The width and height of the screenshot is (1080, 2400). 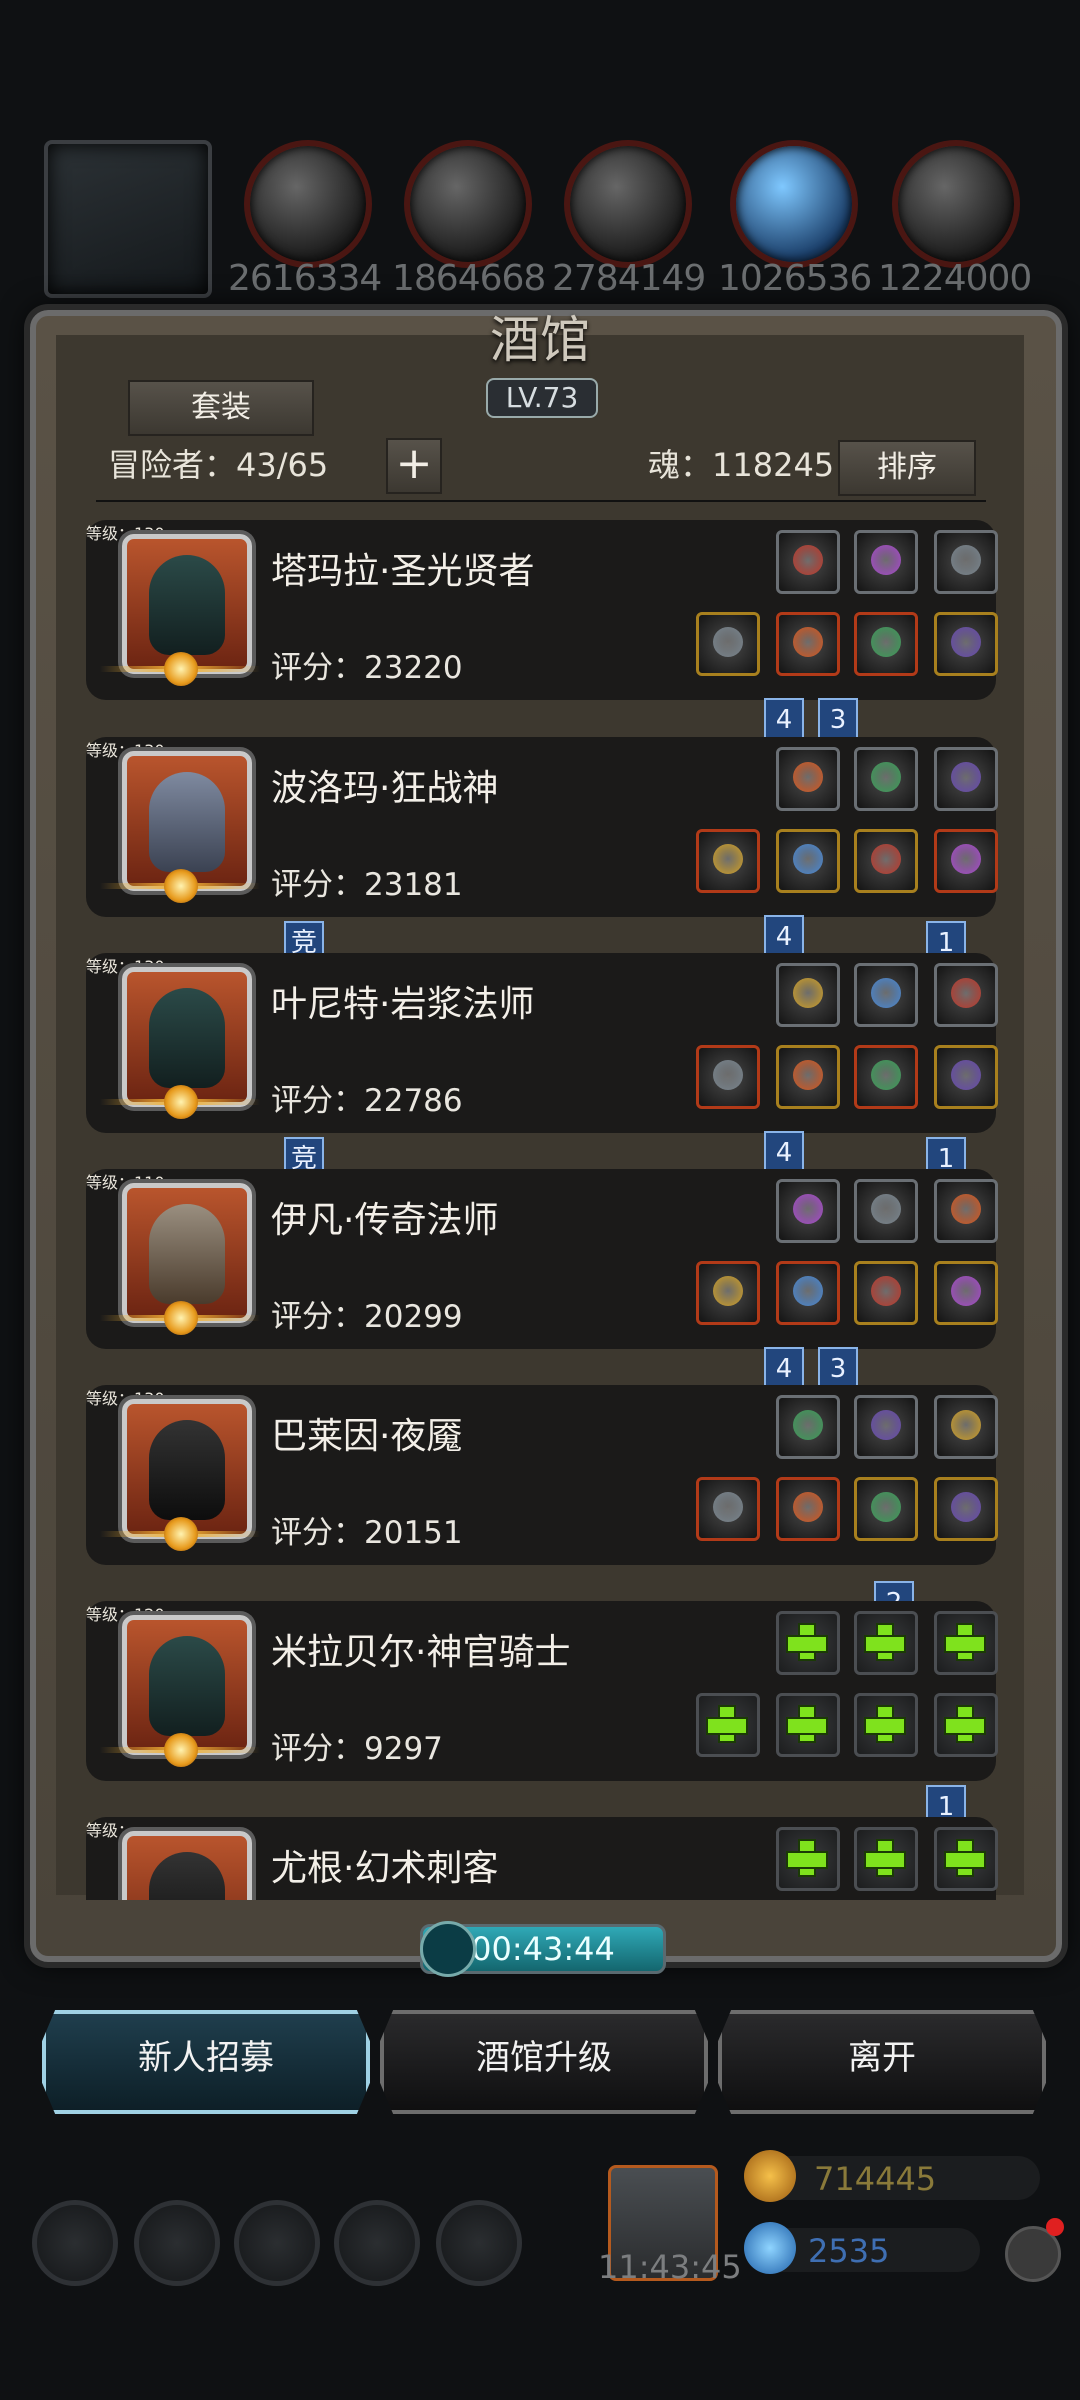 I want to click on suit-button: 套装, so click(x=221, y=408).